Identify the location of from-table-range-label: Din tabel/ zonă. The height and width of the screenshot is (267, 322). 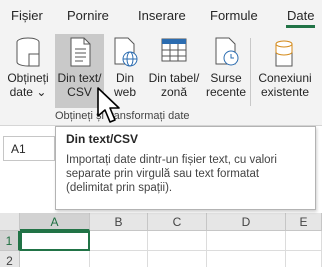
(174, 85).